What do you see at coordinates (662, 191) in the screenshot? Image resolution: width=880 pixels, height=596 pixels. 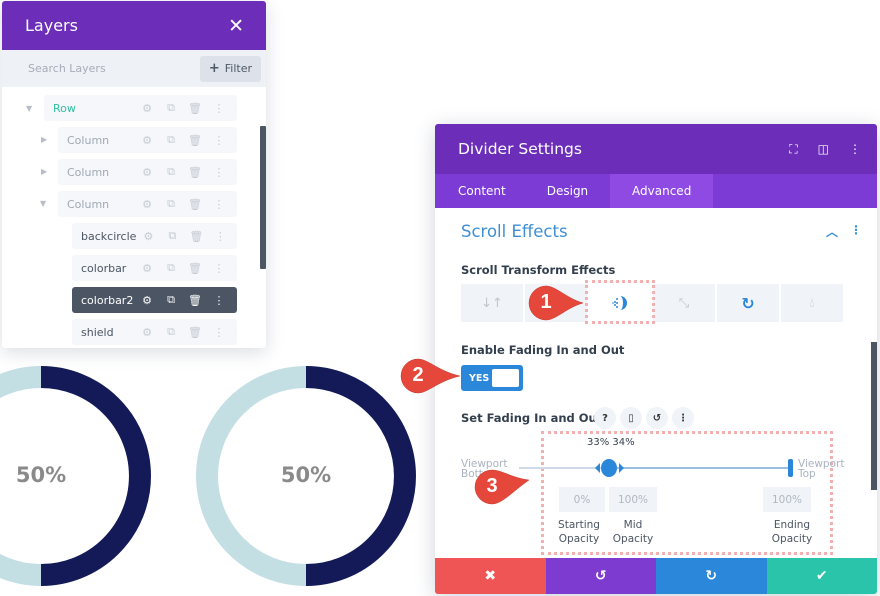 I see `tab-advanced: Advanced` at bounding box center [662, 191].